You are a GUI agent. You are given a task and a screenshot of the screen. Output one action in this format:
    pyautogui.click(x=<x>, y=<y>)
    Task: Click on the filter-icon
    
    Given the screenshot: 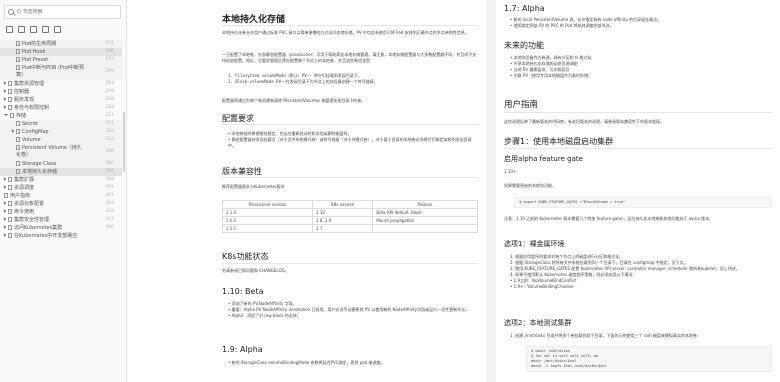 What is the action you would take?
    pyautogui.click(x=57, y=29)
    